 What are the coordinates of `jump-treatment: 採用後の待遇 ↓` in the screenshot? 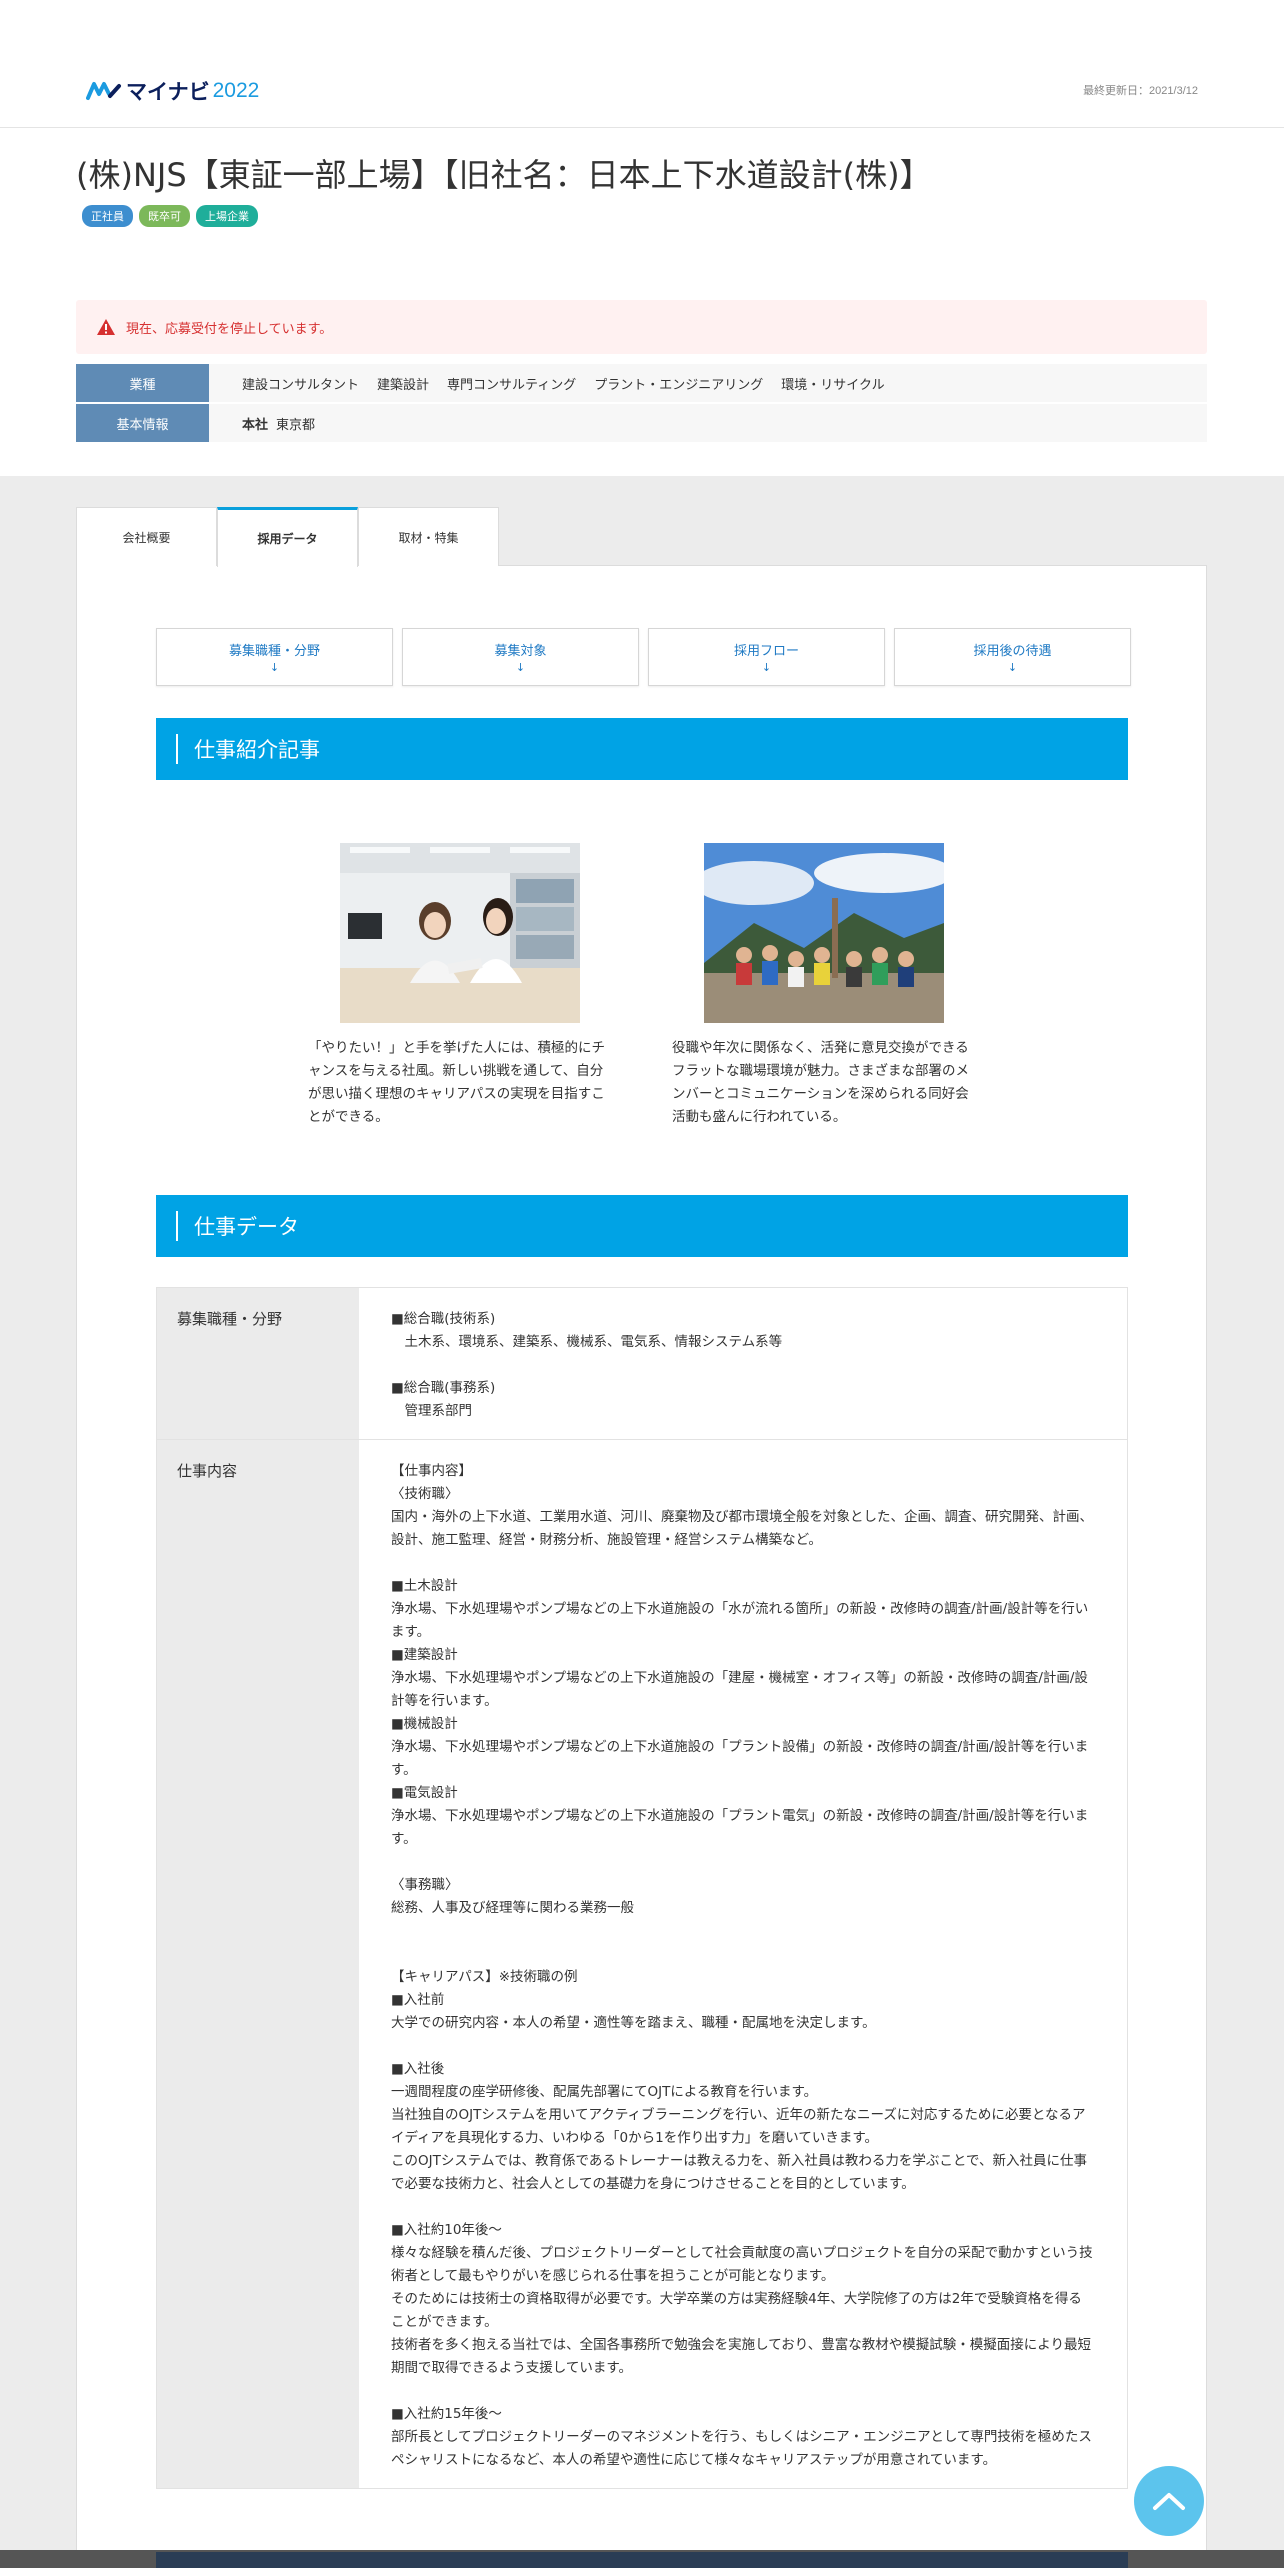 It's located at (1012, 657).